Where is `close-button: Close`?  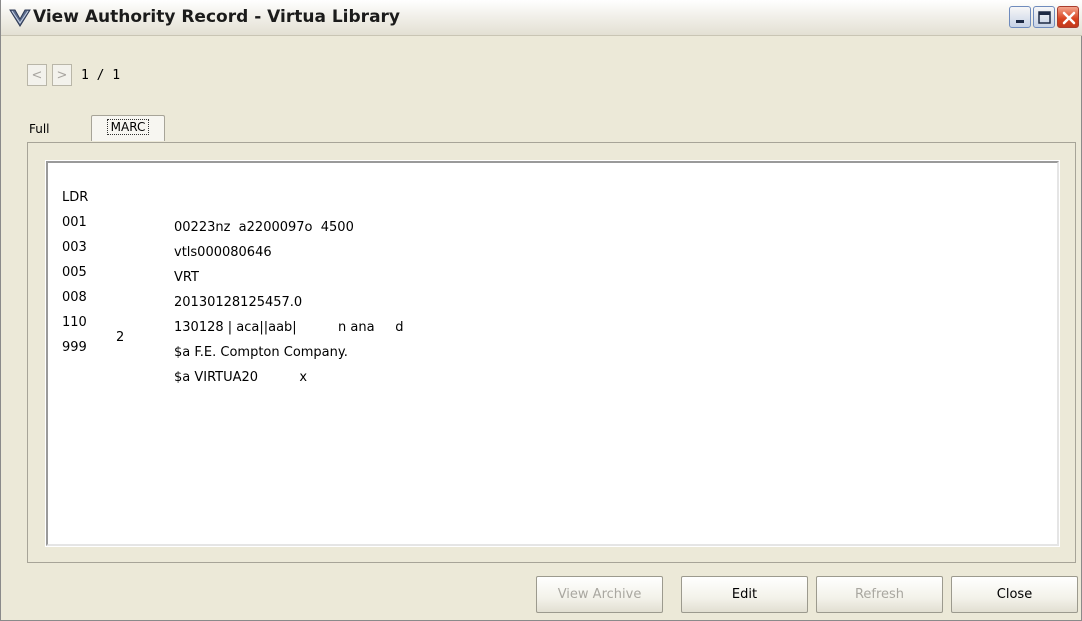 close-button: Close is located at coordinates (1014, 594).